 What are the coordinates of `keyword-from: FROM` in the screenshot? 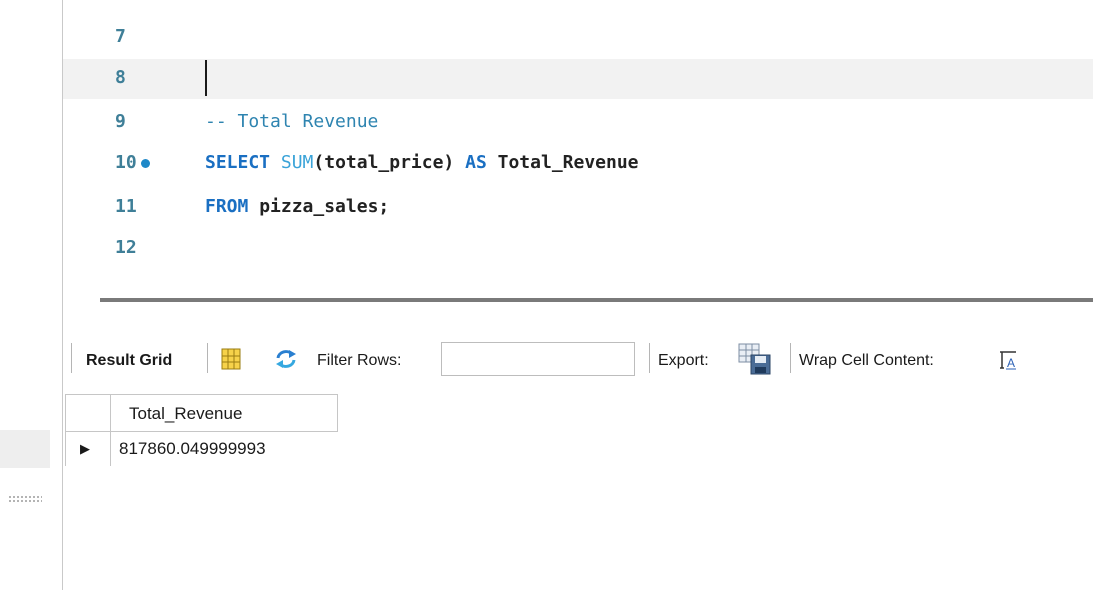 It's located at (227, 206).